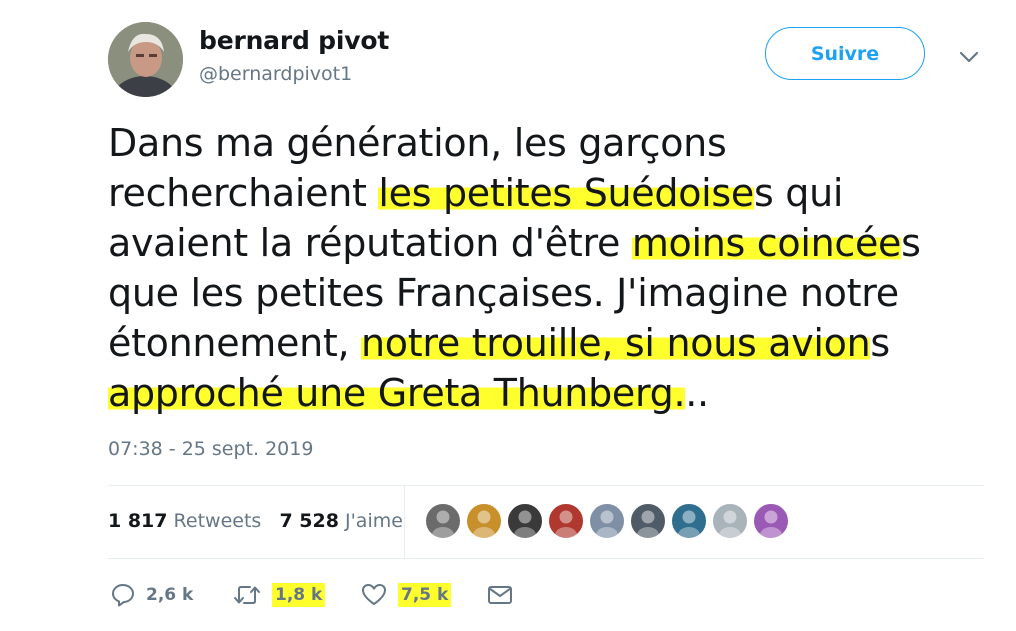 This screenshot has height=631, width=1016. Describe the element at coordinates (341, 521) in the screenshot. I see `likes-stat: 7 528 J'aime` at that location.